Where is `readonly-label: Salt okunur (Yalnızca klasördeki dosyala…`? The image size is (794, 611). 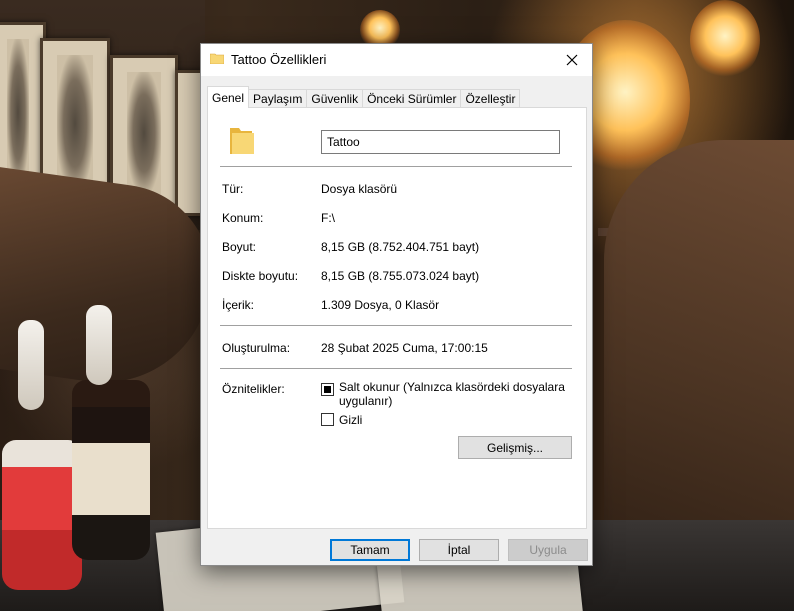 readonly-label: Salt okunur (Yalnızca klasördeki dosyala… is located at coordinates (452, 394).